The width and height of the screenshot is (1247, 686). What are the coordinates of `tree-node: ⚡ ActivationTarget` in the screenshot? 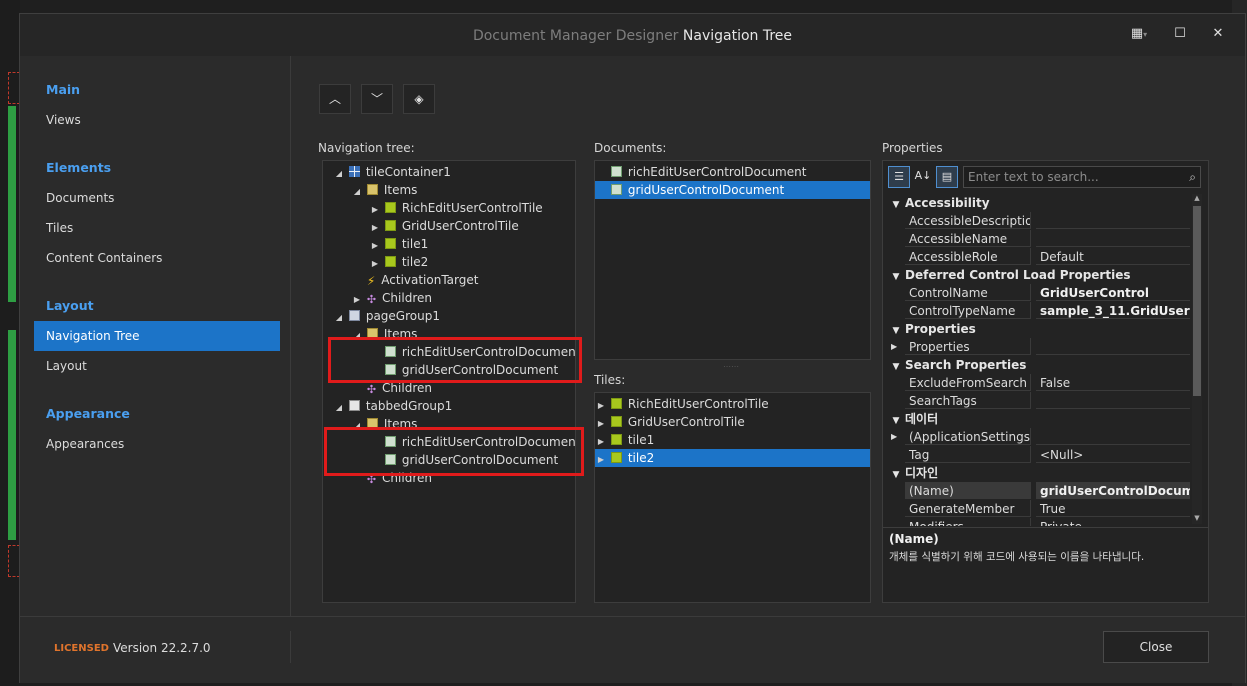 It's located at (415, 280).